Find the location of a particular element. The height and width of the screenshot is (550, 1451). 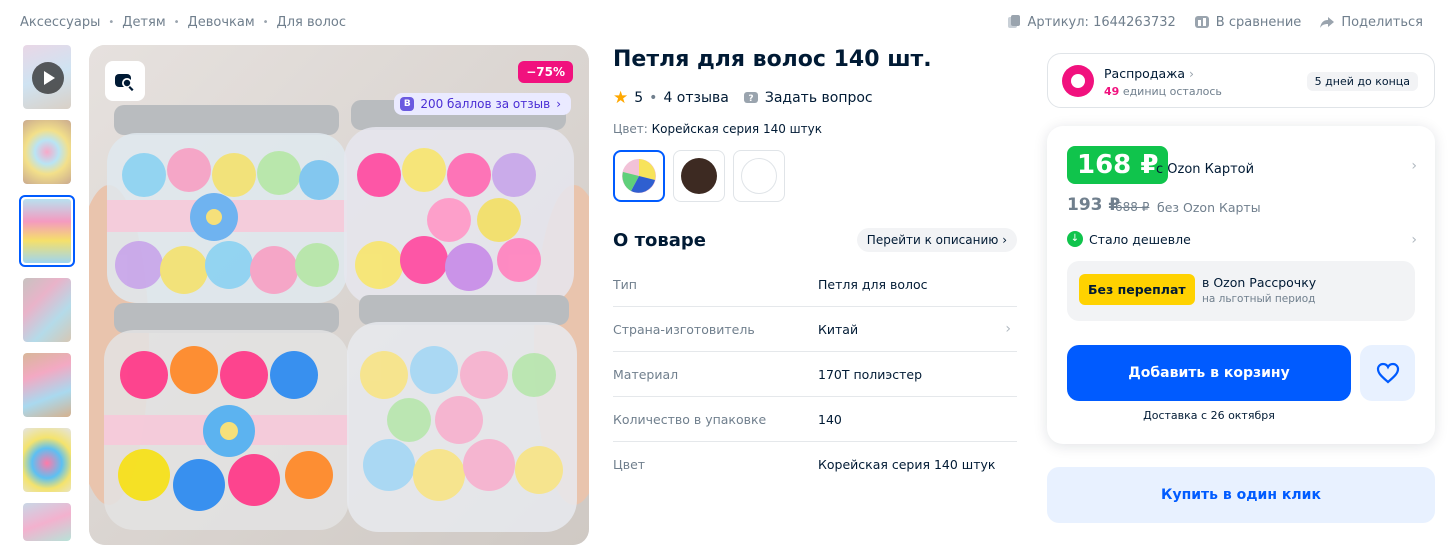

chat-icon: ? is located at coordinates (750, 98).